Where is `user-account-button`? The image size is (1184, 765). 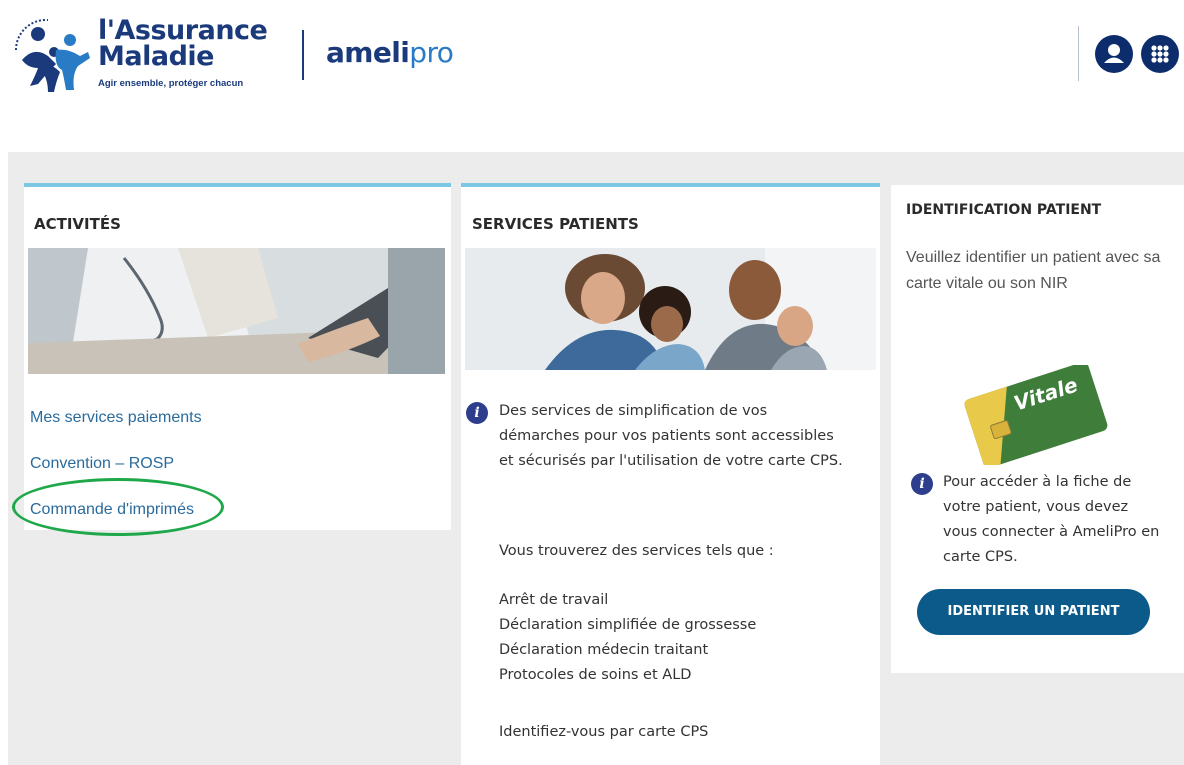
user-account-button is located at coordinates (1114, 54).